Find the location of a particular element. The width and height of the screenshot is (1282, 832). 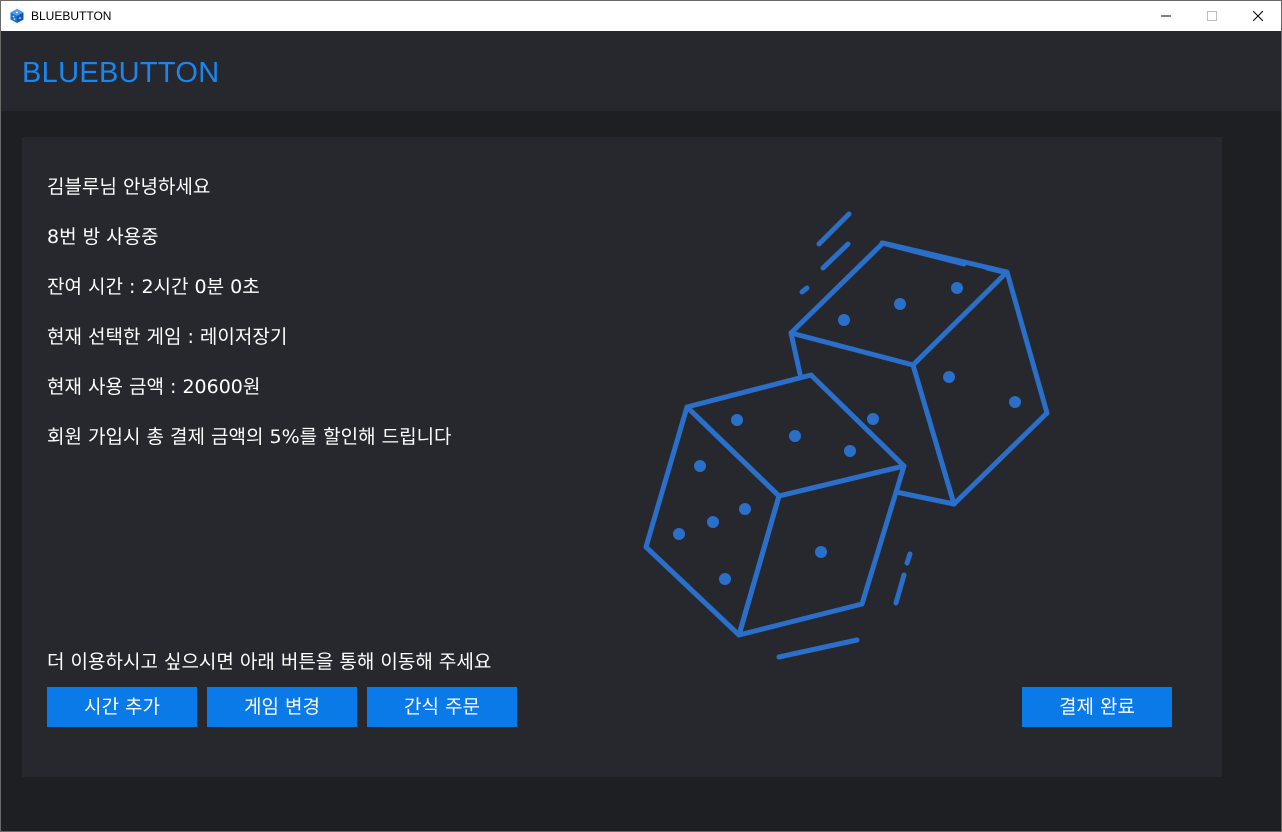

current-amount-text: 현재 사용 금액 : 20600원 is located at coordinates (154, 387).